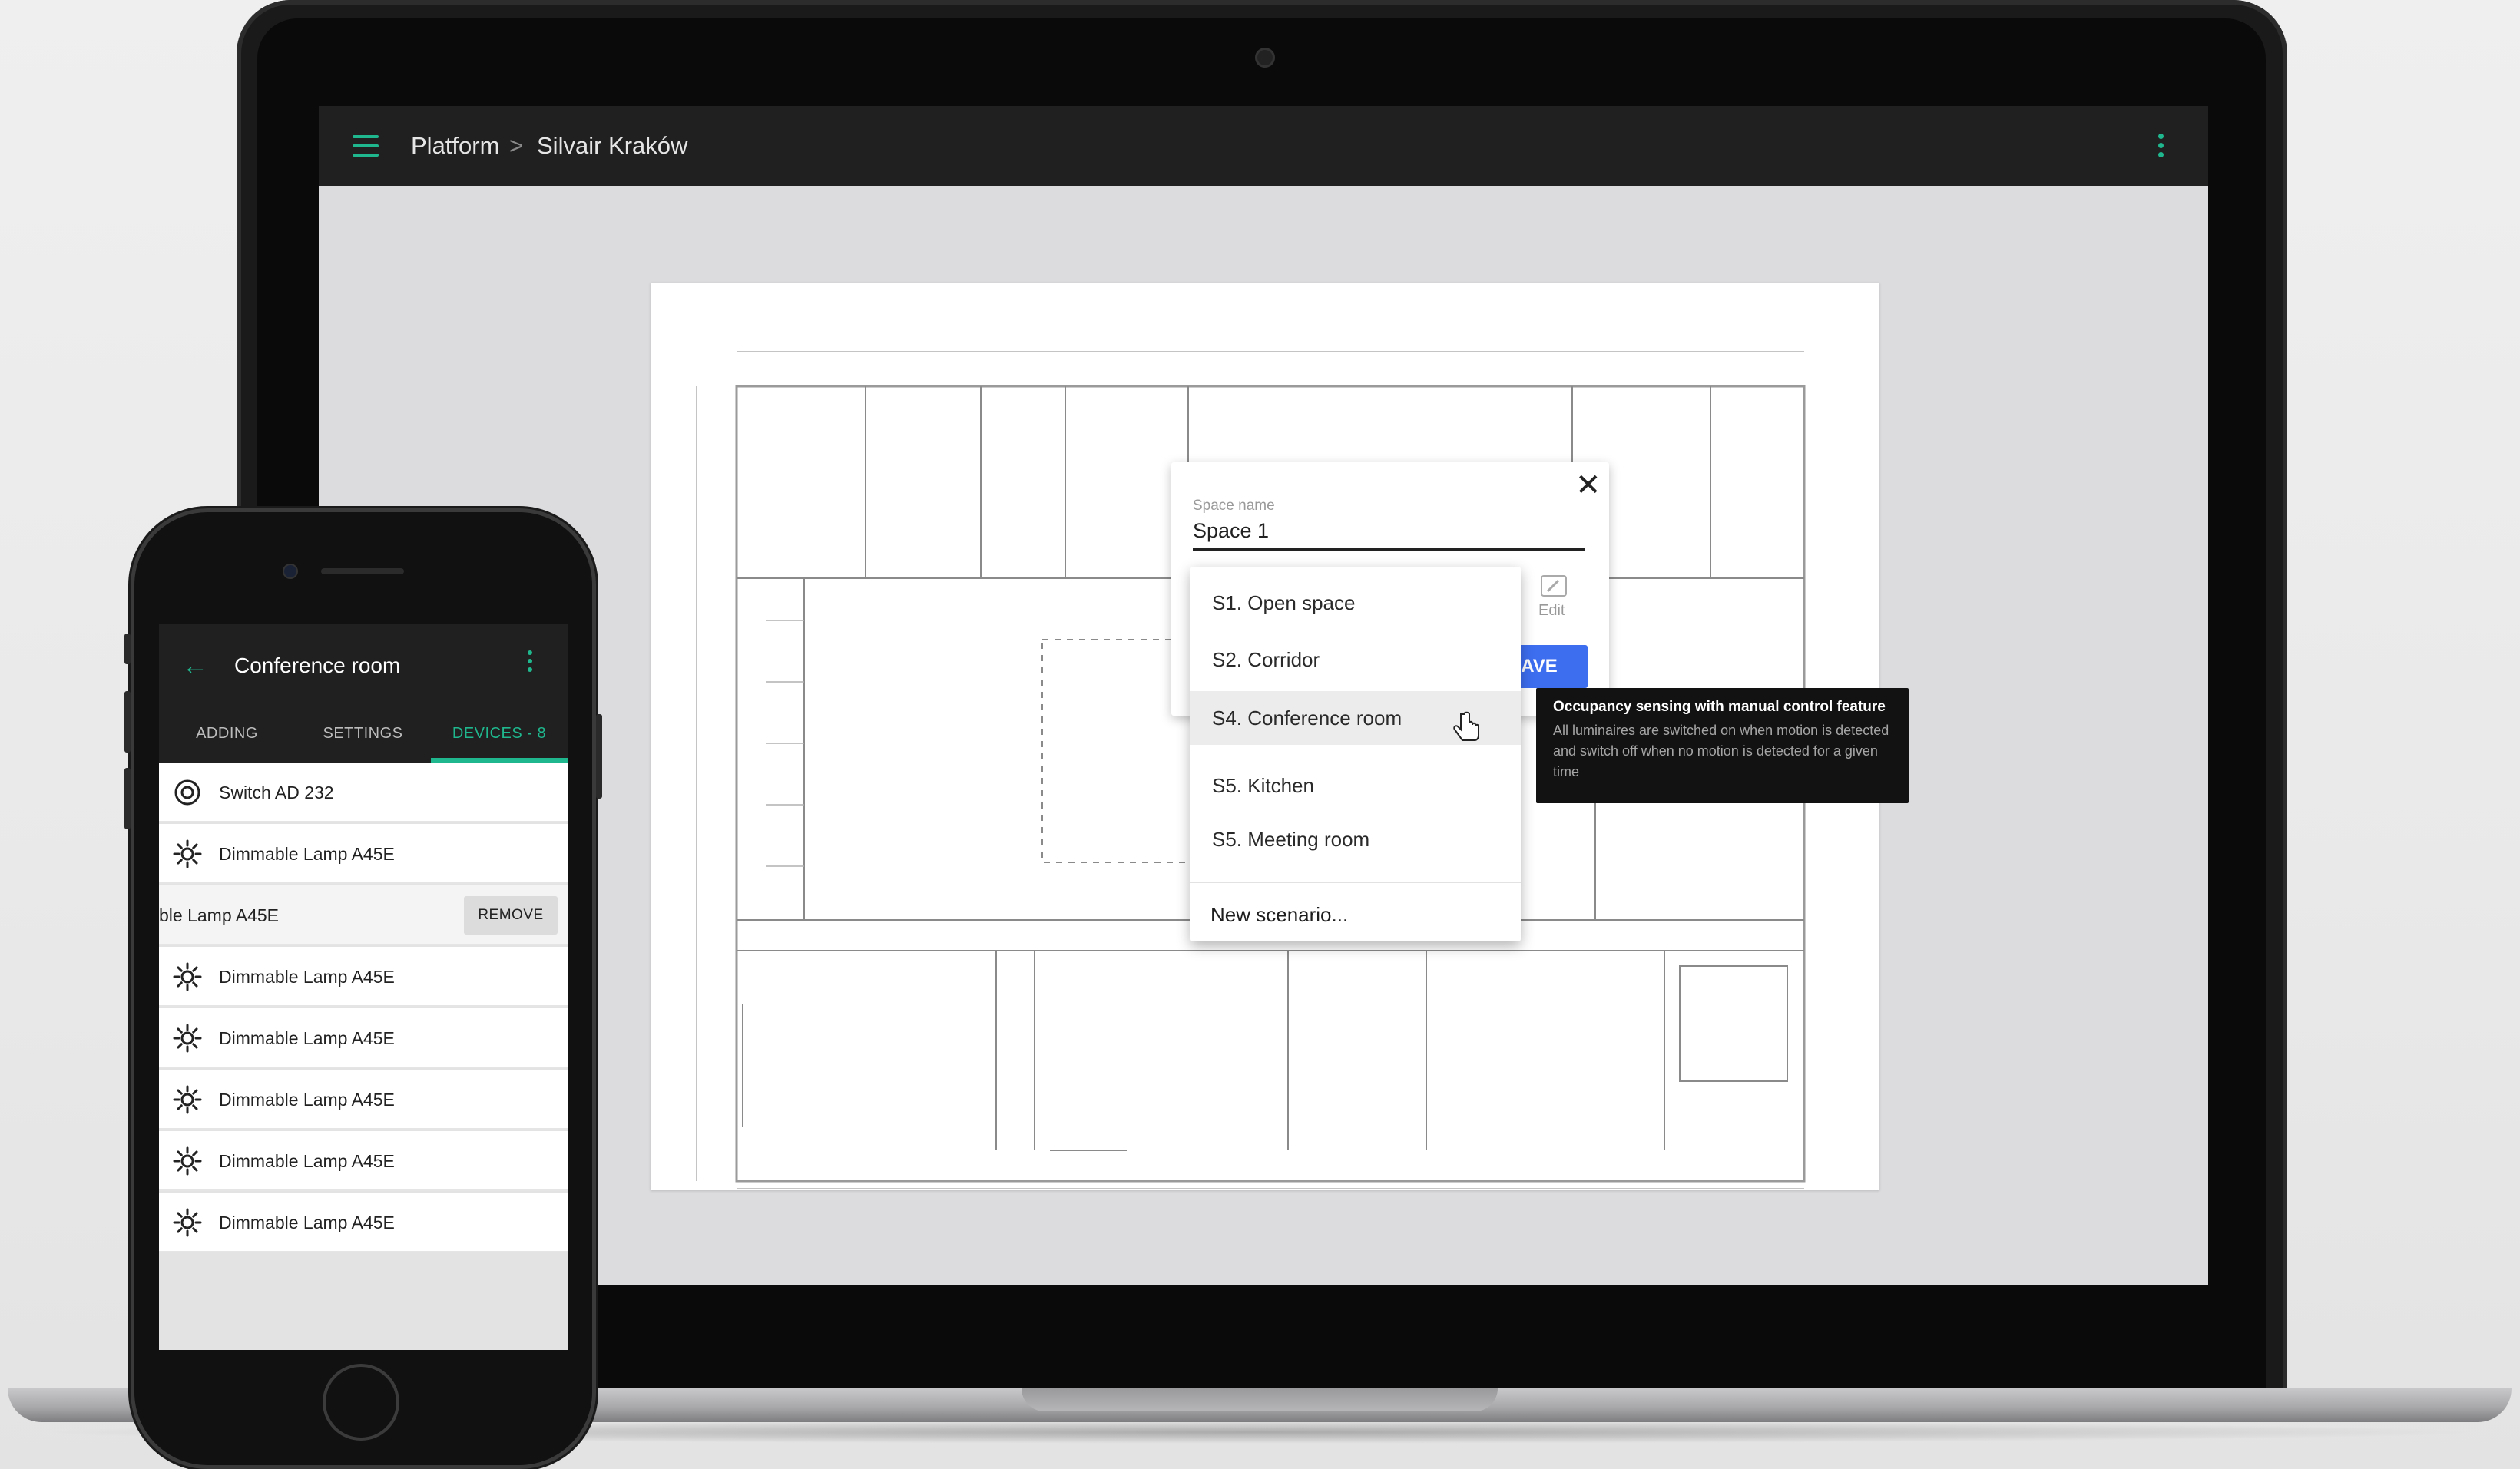  Describe the element at coordinates (1264, 146) in the screenshot. I see `top-app-bar: Platform > Silvair Kraków` at that location.